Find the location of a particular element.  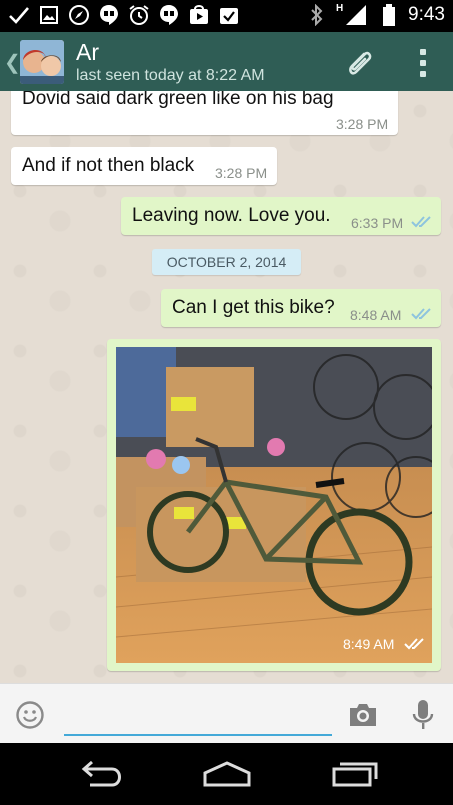

back-arrow-icon is located at coordinates (101, 773).